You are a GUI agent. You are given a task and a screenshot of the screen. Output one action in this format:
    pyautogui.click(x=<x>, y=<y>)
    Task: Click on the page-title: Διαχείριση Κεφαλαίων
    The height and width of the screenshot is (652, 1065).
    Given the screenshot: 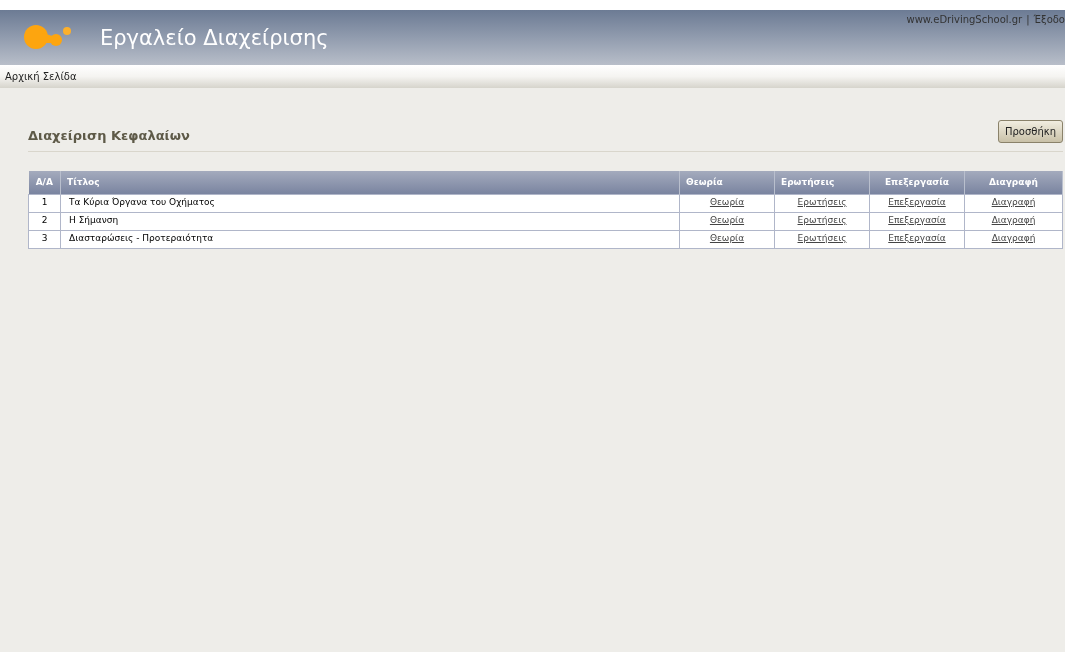 What is the action you would take?
    pyautogui.click(x=109, y=135)
    